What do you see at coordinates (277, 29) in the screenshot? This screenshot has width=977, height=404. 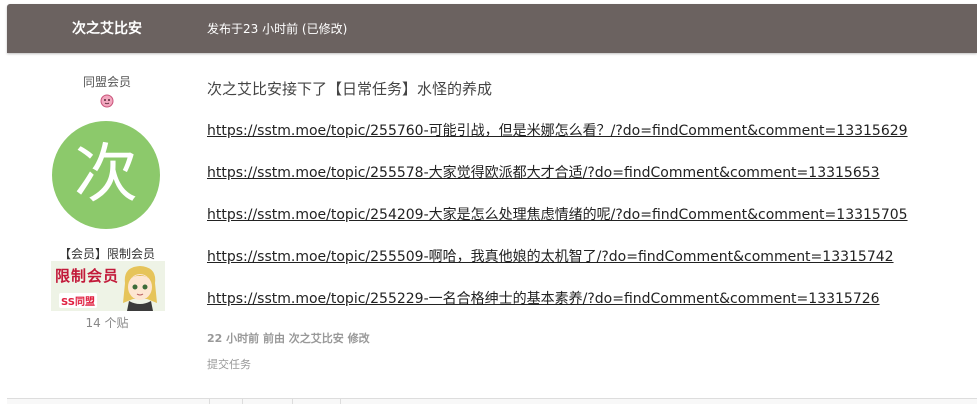 I see `post-date: 发布于23 小时前 (已修改)` at bounding box center [277, 29].